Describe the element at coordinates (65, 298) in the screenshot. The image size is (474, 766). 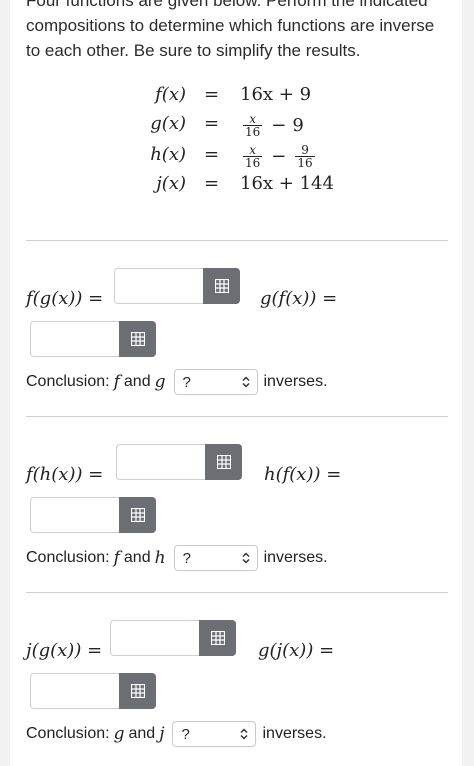
I see `composition-label-left: f(g(x)) =` at that location.